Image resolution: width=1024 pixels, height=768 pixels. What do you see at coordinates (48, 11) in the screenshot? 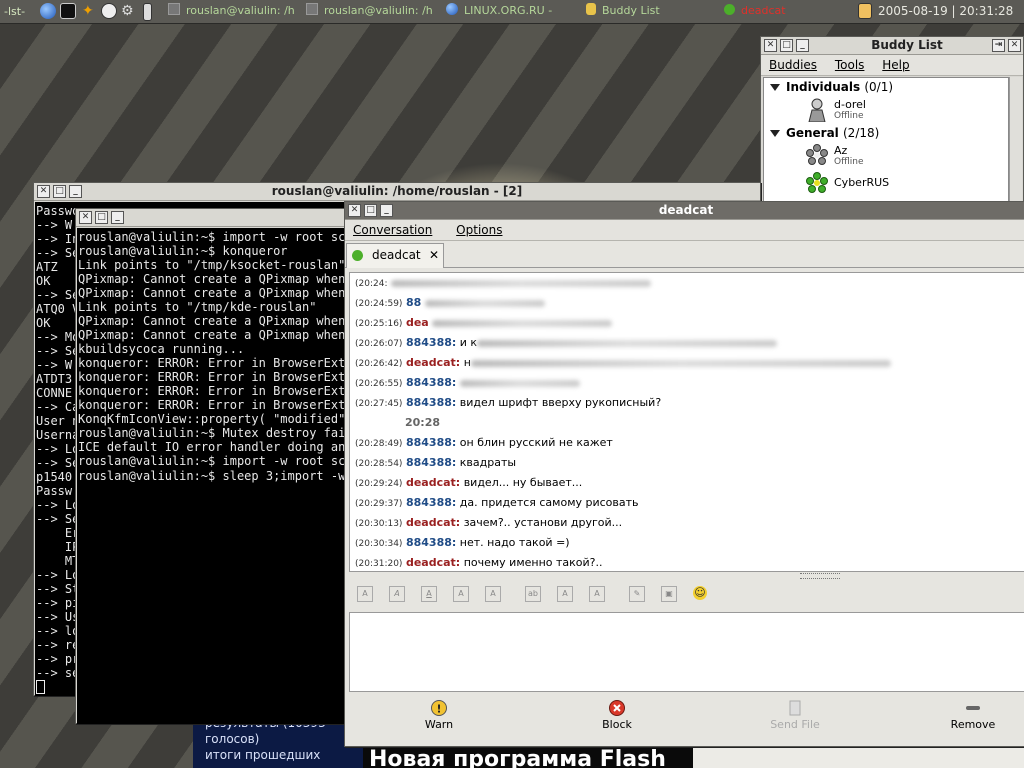
I see `globe-icon` at bounding box center [48, 11].